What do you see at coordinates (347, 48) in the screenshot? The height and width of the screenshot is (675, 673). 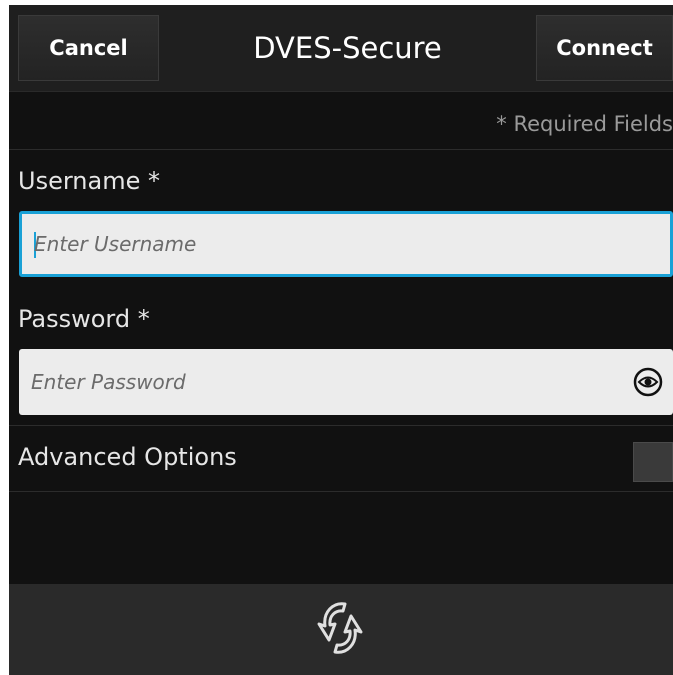 I see `page-title: DVES-Secure` at bounding box center [347, 48].